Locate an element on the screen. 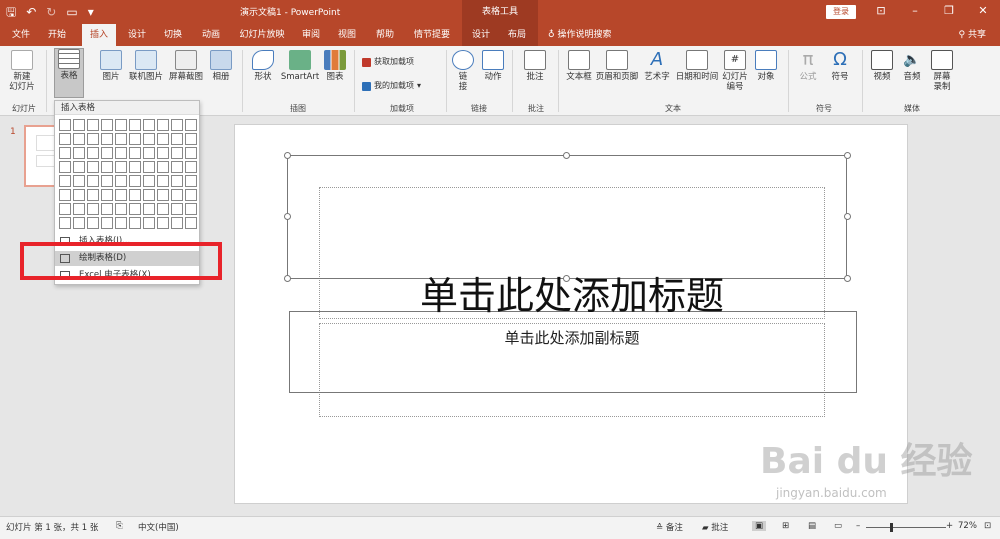 The image size is (1000, 539). undo-icon: ↶ is located at coordinates (31, 12).